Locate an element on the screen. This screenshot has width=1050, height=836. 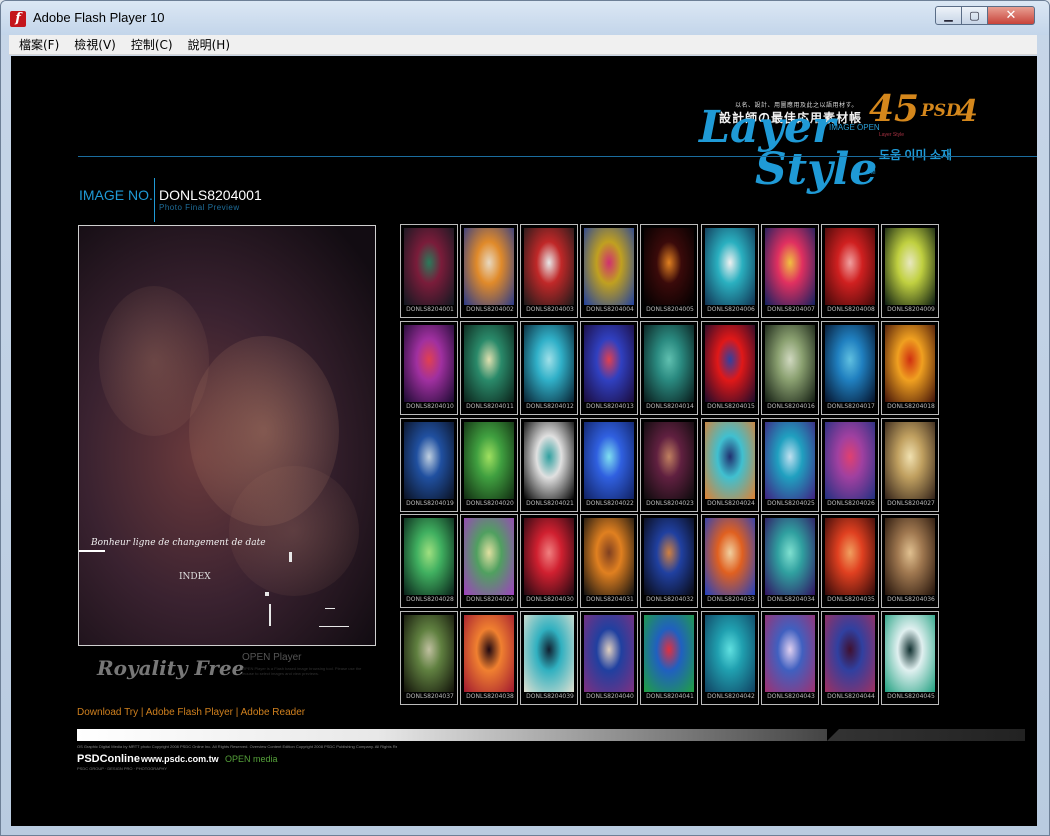
thumbnail-item: DONLS8204033 is located at coordinates (730, 561).